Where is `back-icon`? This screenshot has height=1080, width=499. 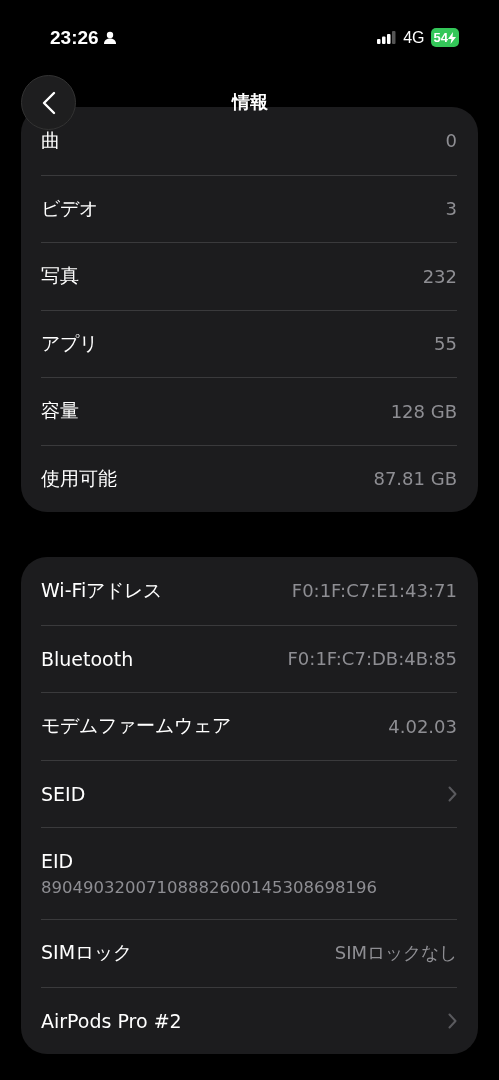
back-icon is located at coordinates (48, 102).